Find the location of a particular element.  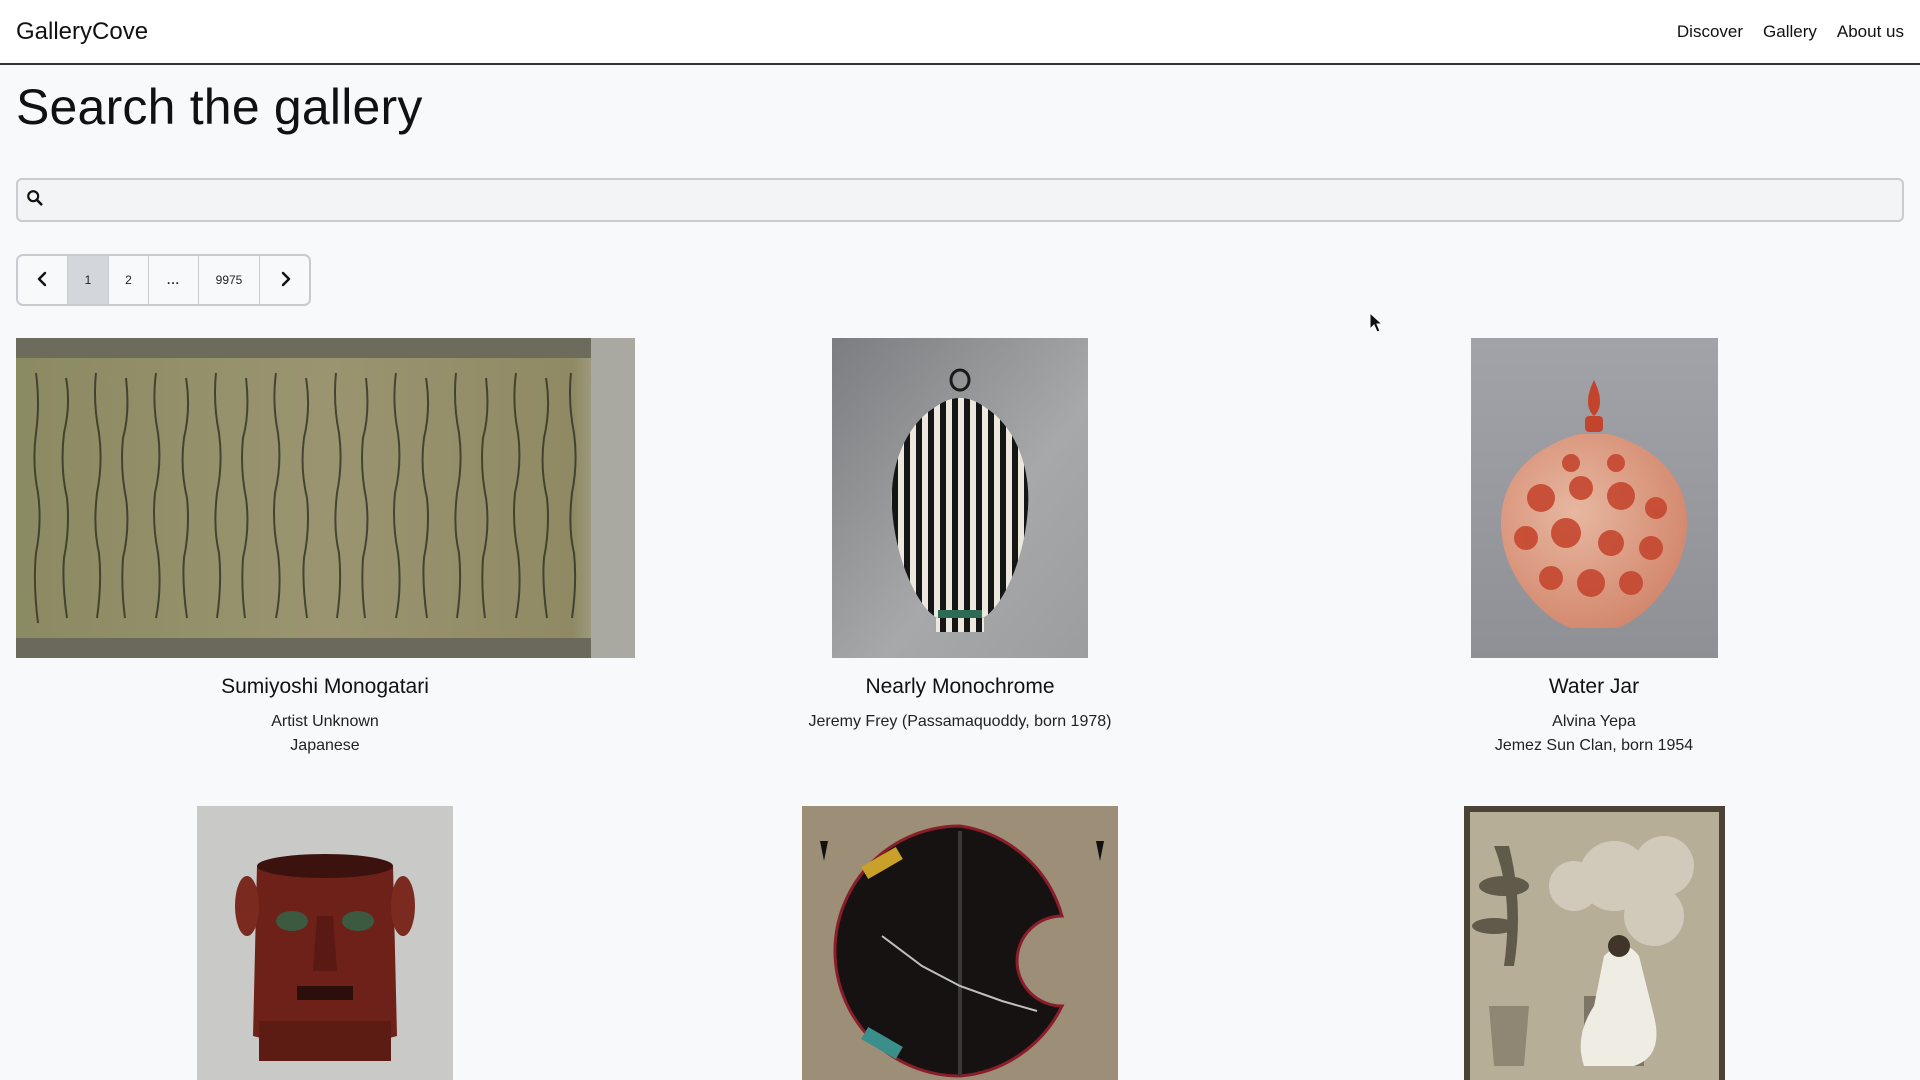

top-navbar: GalleryCove Discover Gallery About us is located at coordinates (960, 32).